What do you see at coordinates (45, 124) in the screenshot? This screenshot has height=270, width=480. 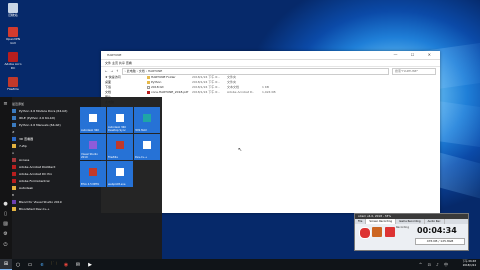 I see `app-python-manuals: Python 2.6 Manuals (64-bit)` at bounding box center [45, 124].